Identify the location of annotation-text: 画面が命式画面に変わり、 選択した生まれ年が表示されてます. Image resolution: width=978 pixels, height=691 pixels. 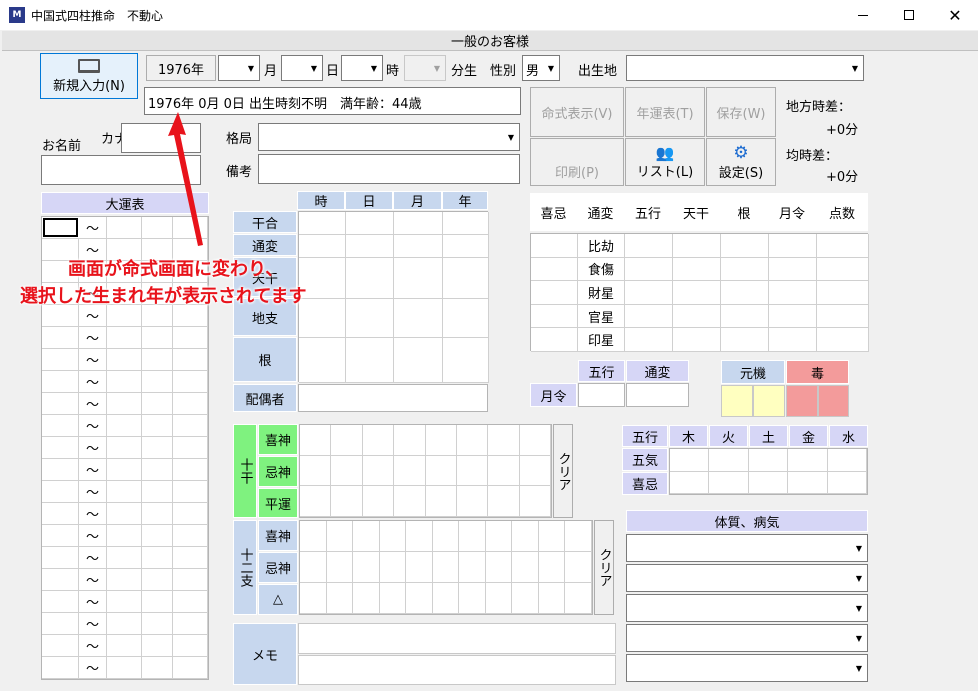
(220, 283).